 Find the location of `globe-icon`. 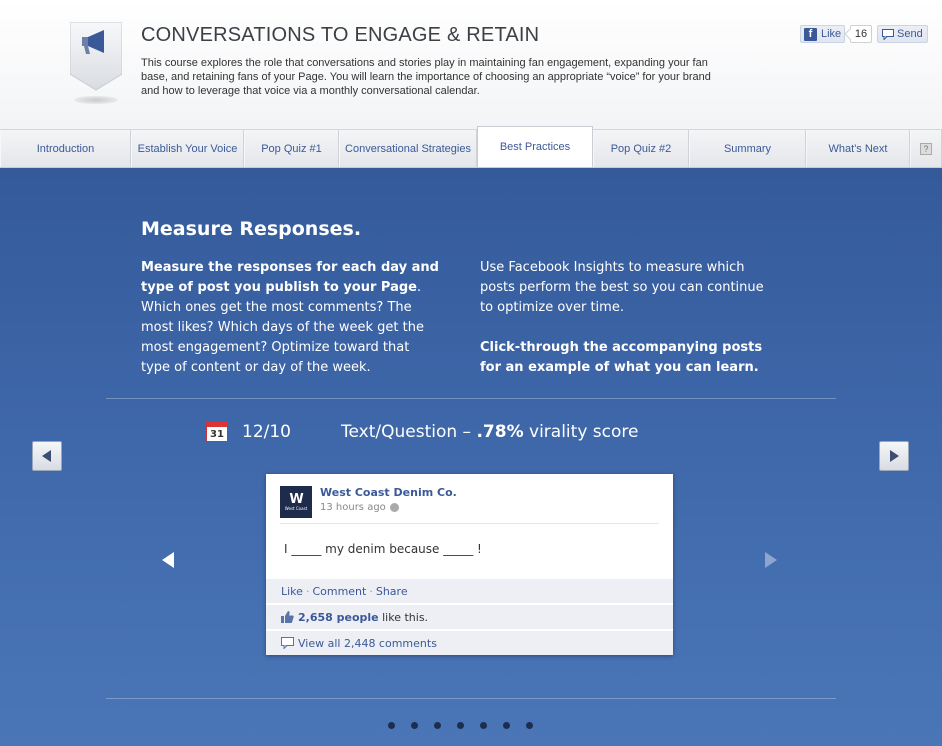

globe-icon is located at coordinates (394, 507).